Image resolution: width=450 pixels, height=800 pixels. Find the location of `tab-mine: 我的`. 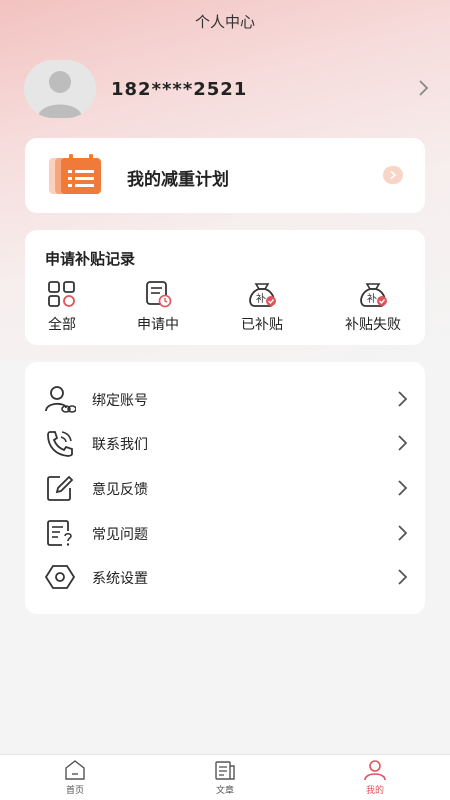

tab-mine: 我的 is located at coordinates (375, 777).